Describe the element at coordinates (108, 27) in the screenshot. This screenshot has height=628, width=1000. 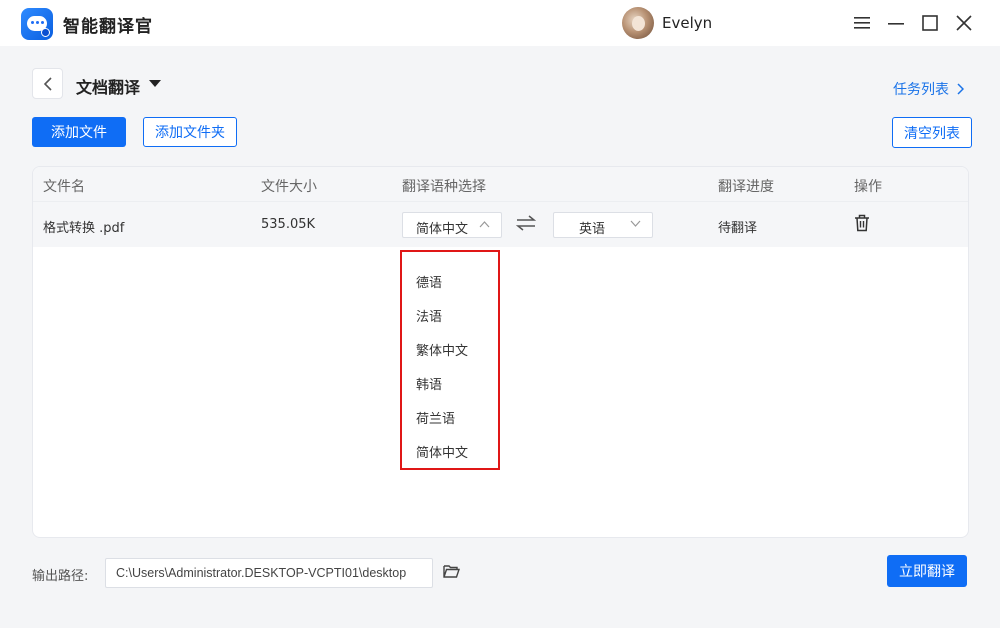
I see `app-title: 智能翻译官` at that location.